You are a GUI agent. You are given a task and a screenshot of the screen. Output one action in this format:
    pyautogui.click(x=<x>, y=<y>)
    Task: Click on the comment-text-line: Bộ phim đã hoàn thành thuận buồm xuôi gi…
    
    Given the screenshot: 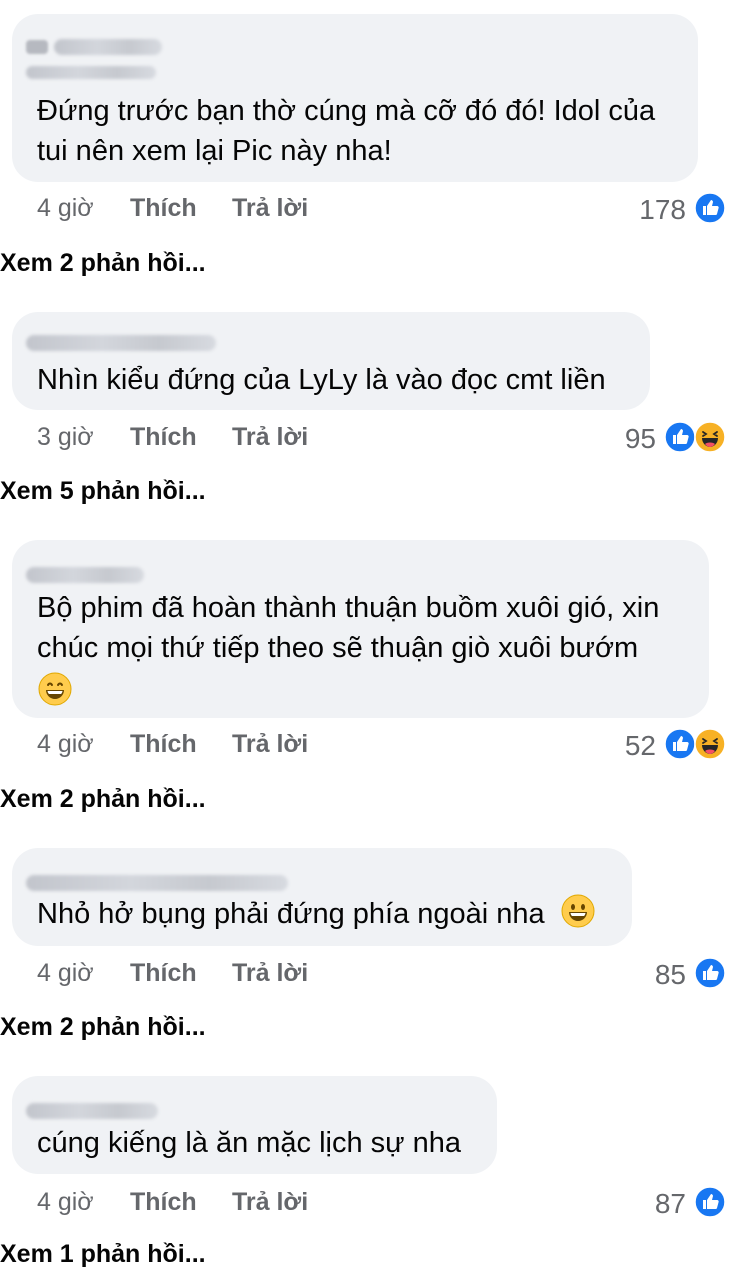 What is the action you would take?
    pyautogui.click(x=348, y=608)
    